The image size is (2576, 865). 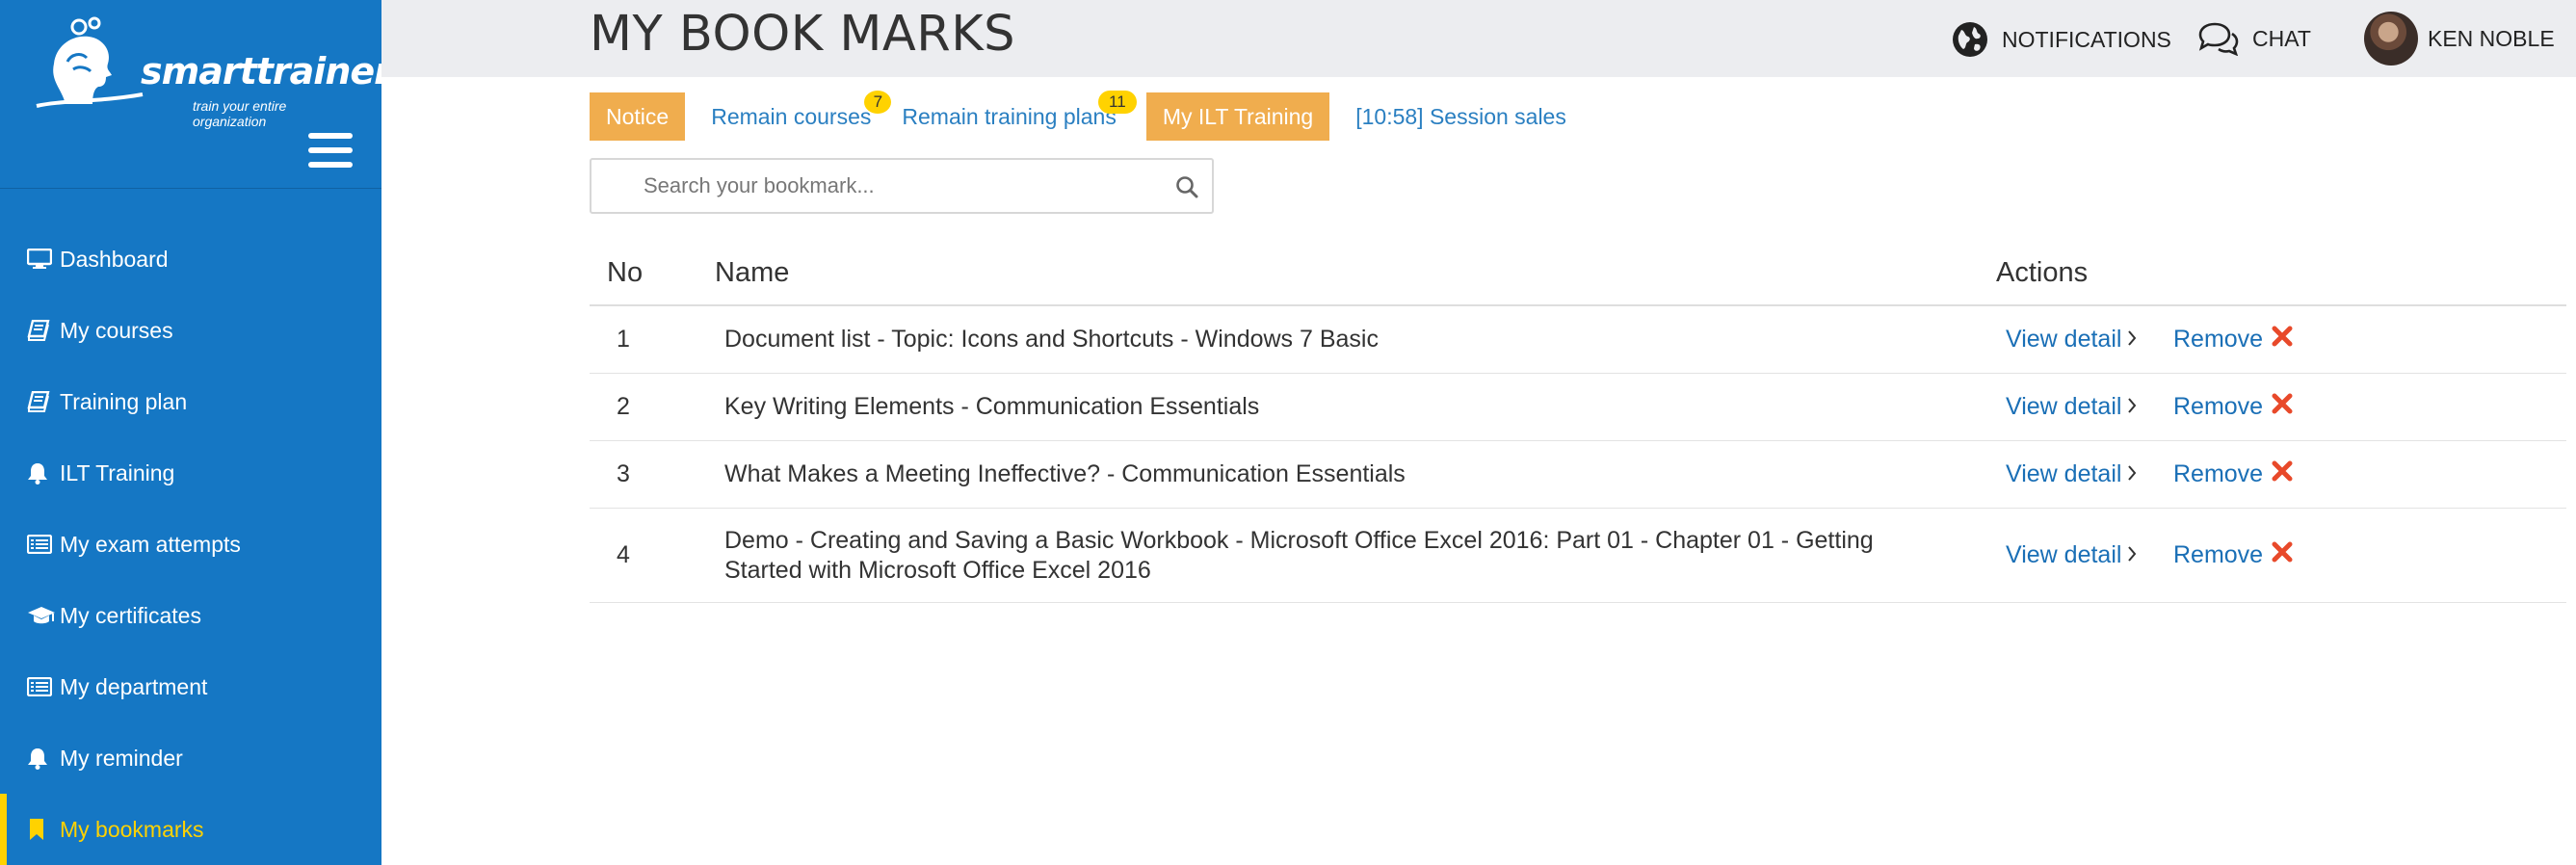 What do you see at coordinates (115, 259) in the screenshot?
I see `sidebar-item-label: Dashboard` at bounding box center [115, 259].